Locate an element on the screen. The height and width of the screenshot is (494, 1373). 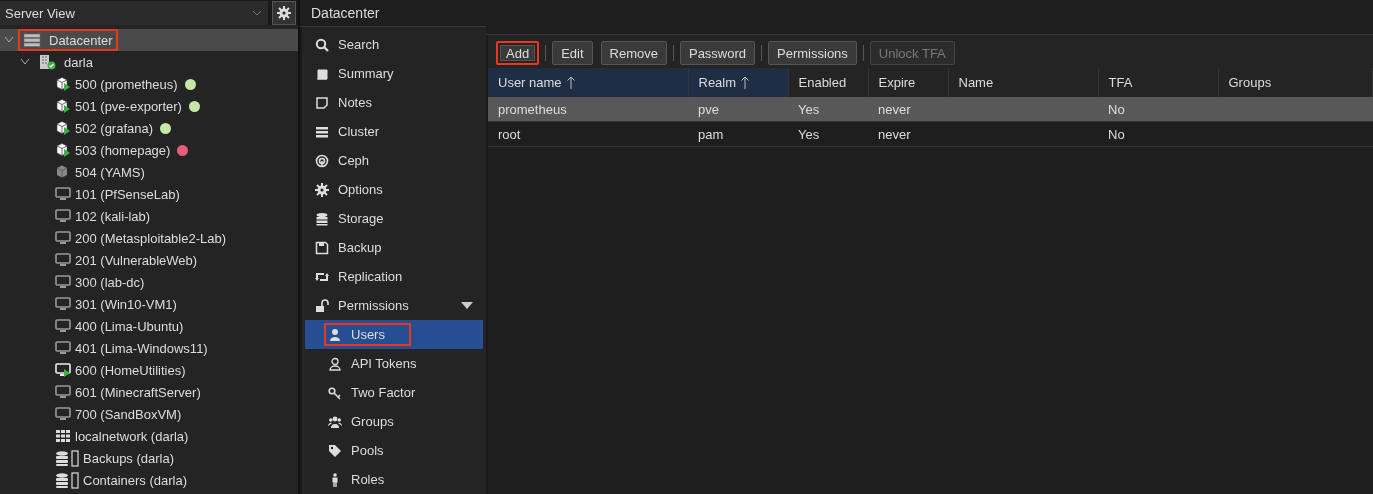
toolbar-button: Password is located at coordinates (717, 53).